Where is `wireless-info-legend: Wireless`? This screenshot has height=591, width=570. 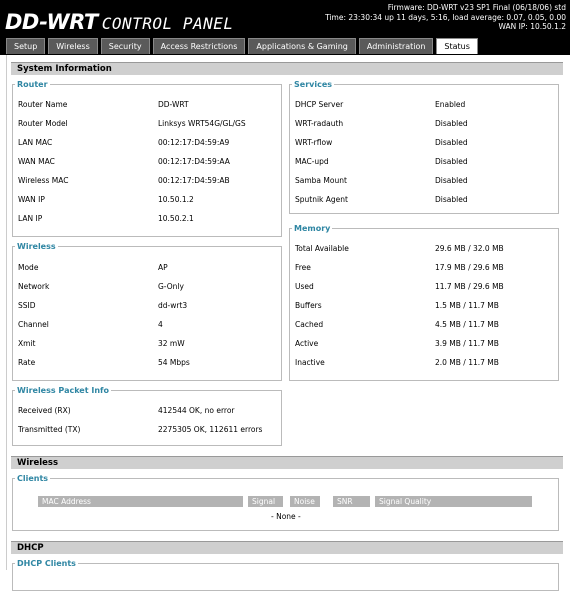
wireless-info-legend: Wireless is located at coordinates (36, 246).